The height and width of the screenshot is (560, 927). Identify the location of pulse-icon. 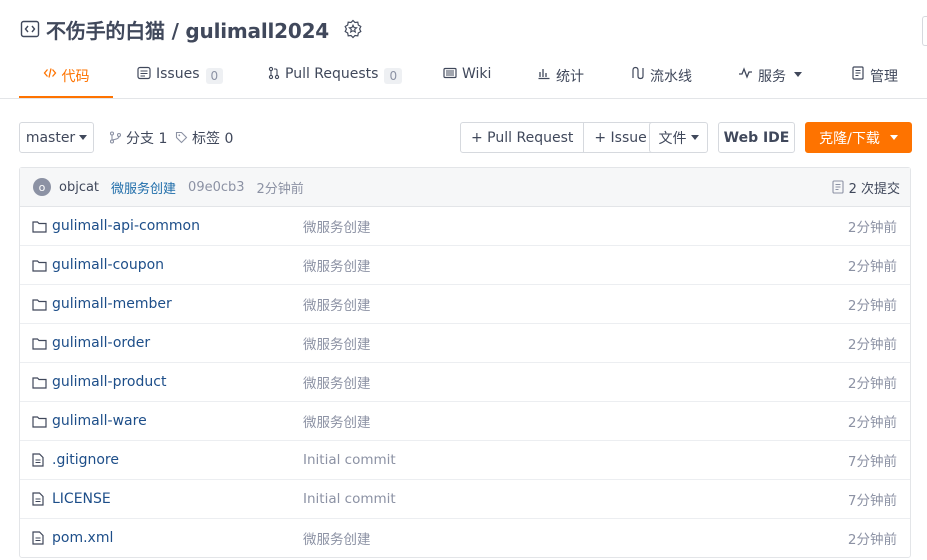
(745, 73).